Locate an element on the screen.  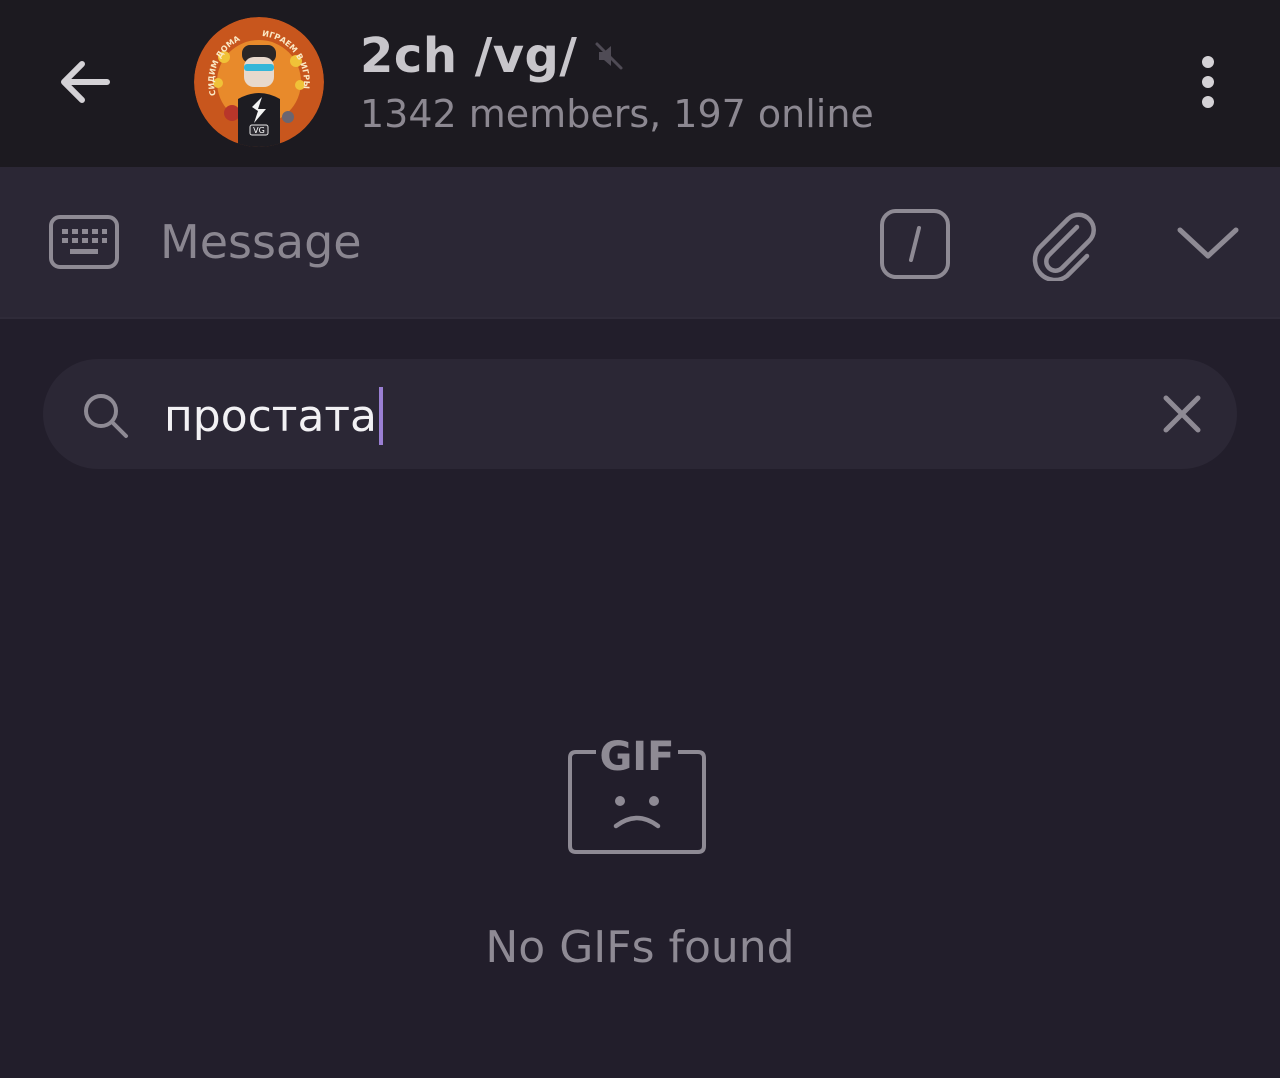
keyboard-icon is located at coordinates (84, 242).